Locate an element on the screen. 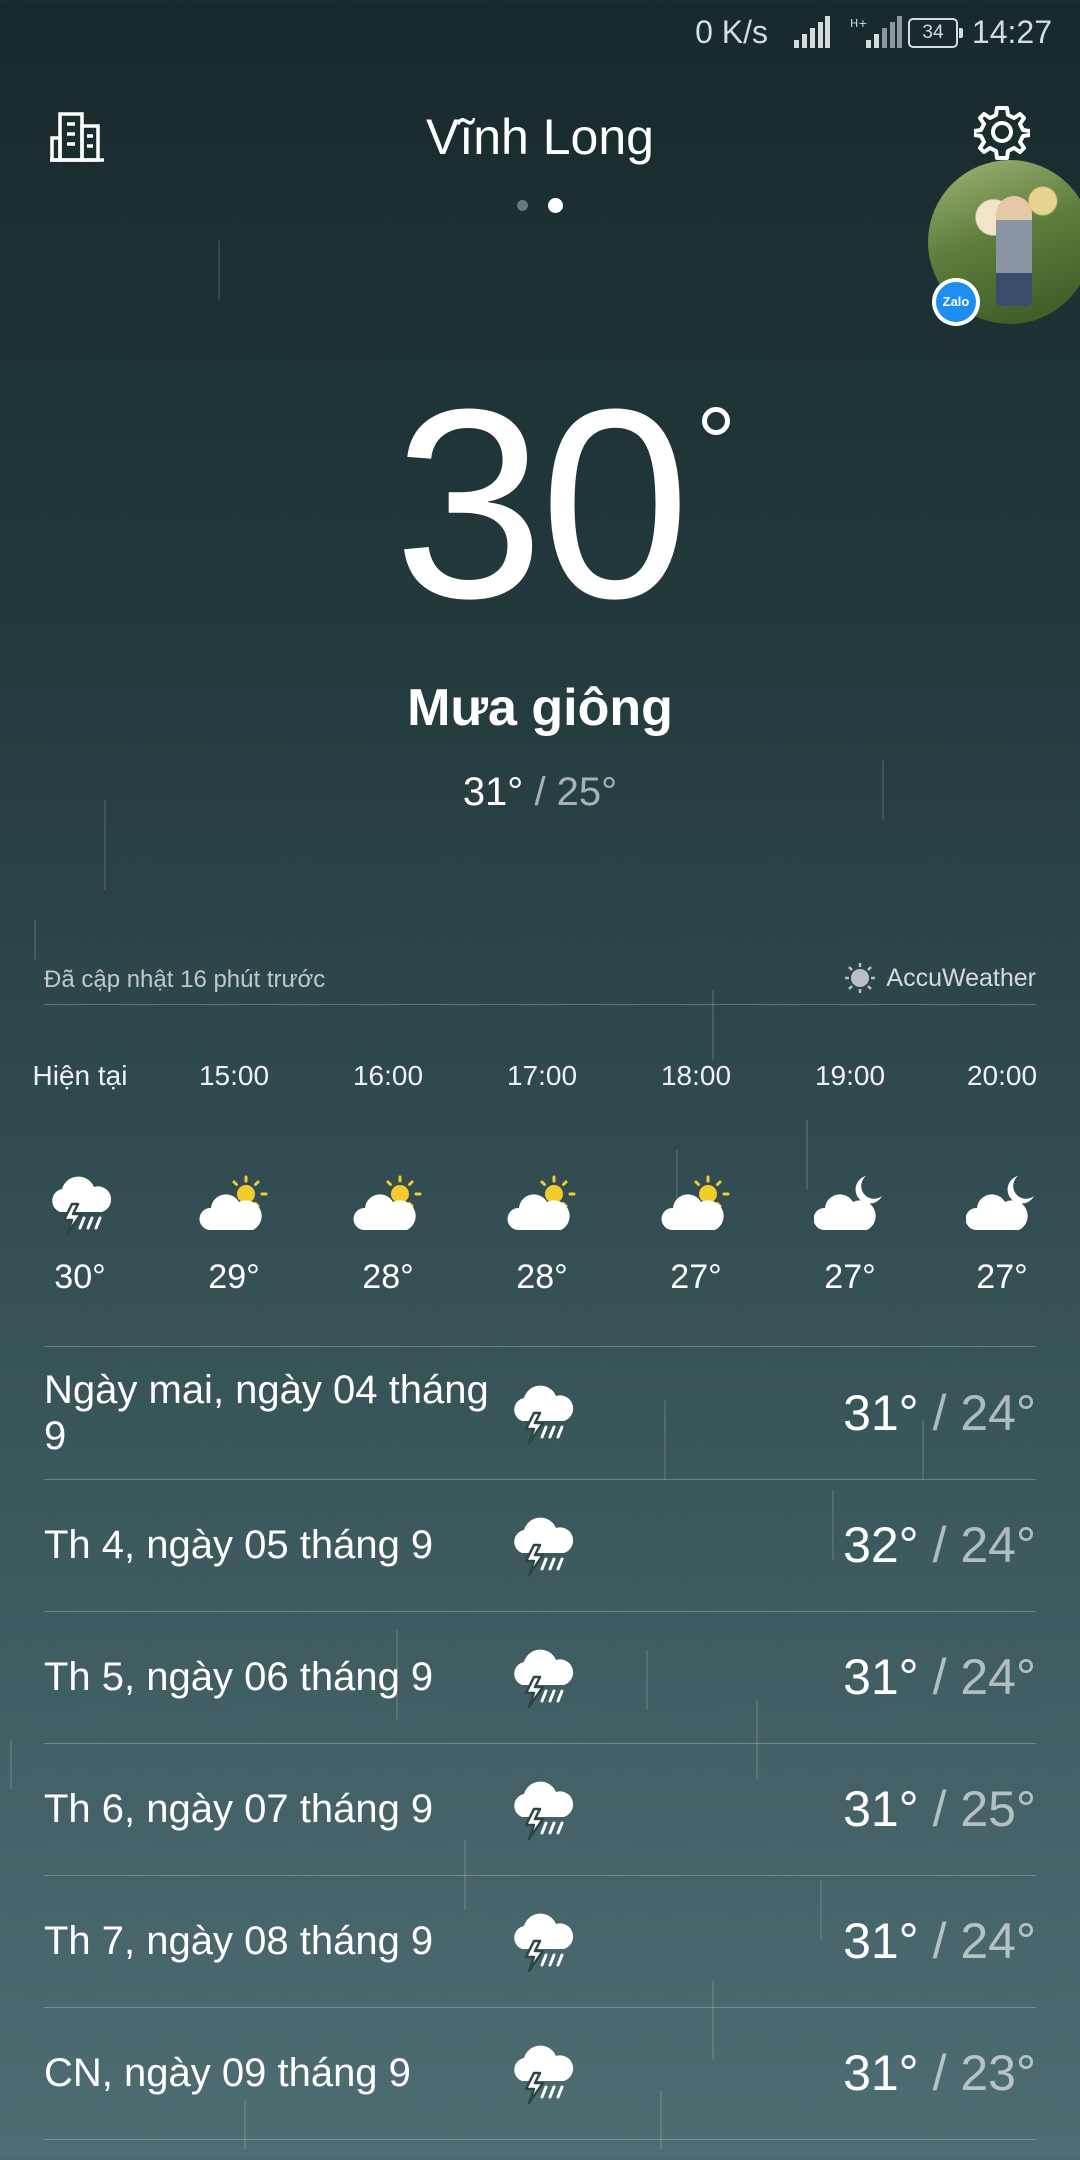  hourly-item: 18:00 27° is located at coordinates (696, 1178).